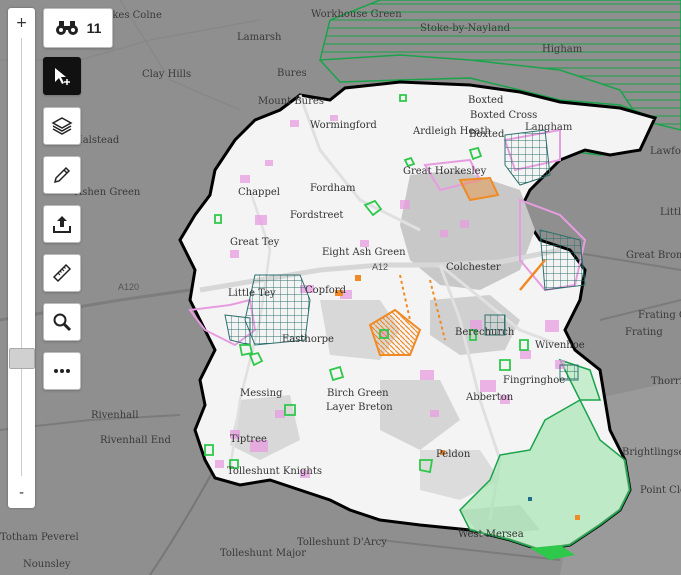 This screenshot has height=575, width=681. I want to click on search-icon, so click(62, 322).